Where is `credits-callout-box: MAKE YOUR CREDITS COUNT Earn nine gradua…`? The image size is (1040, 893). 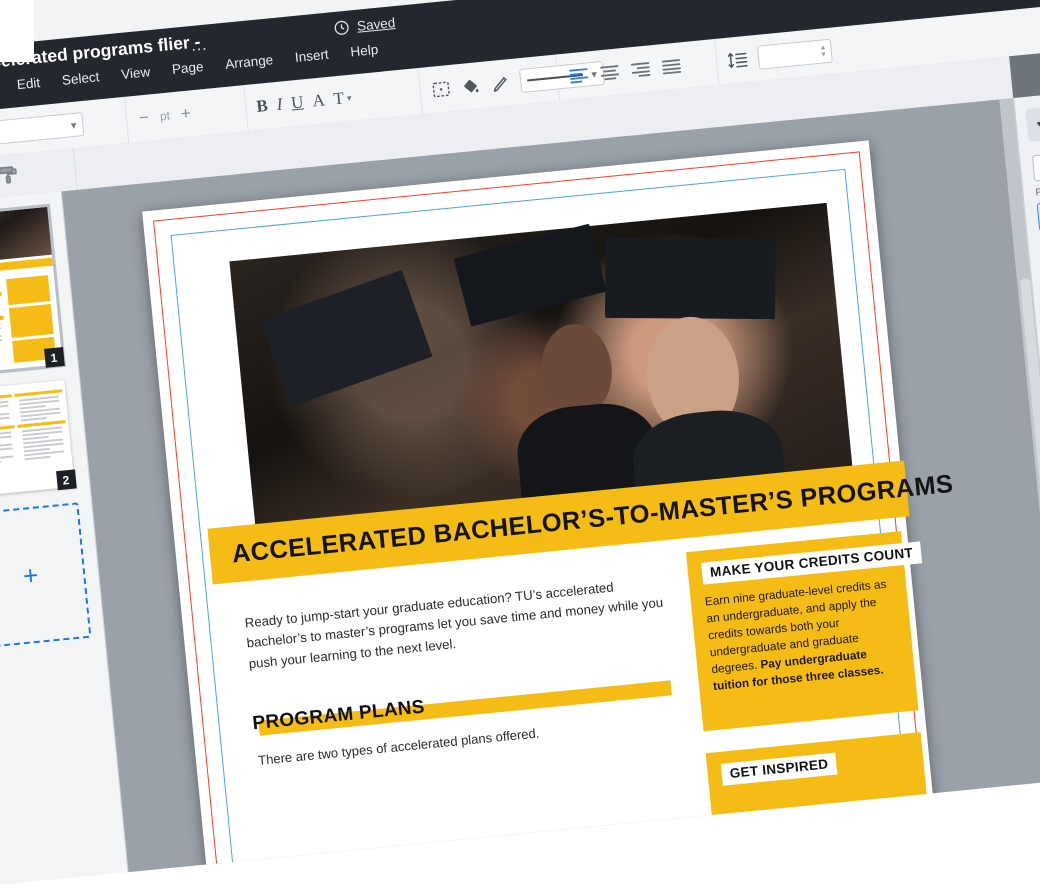 credits-callout-box: MAKE YOUR CREDITS COUNT Earn nine gradua… is located at coordinates (802, 631).